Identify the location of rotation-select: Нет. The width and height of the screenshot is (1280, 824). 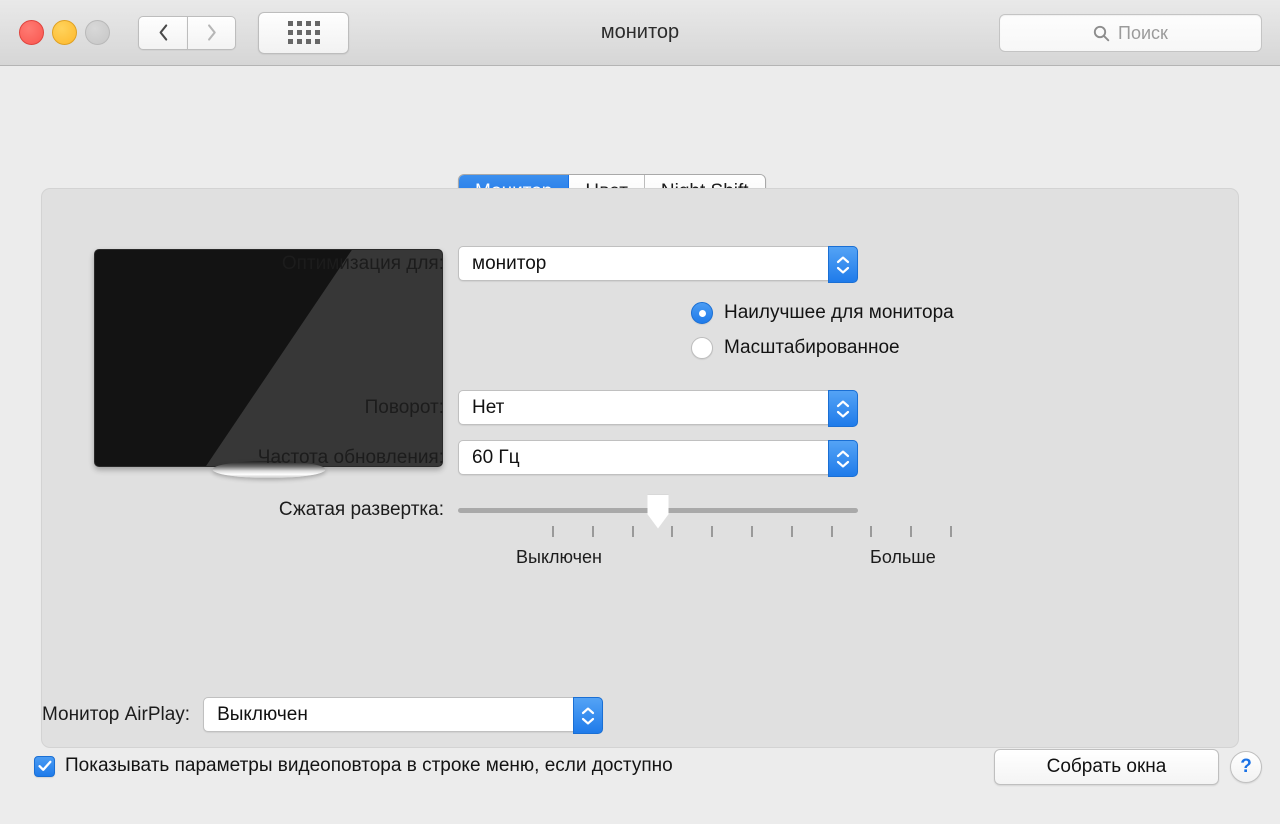
(658, 408).